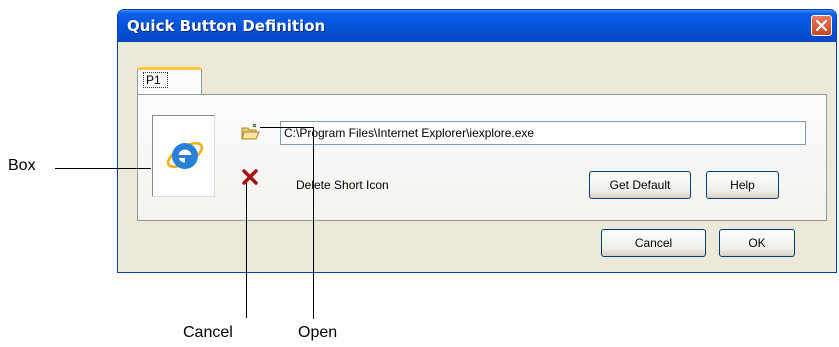 This screenshot has height=347, width=839. What do you see at coordinates (169, 80) in the screenshot?
I see `tab-p1: P1` at bounding box center [169, 80].